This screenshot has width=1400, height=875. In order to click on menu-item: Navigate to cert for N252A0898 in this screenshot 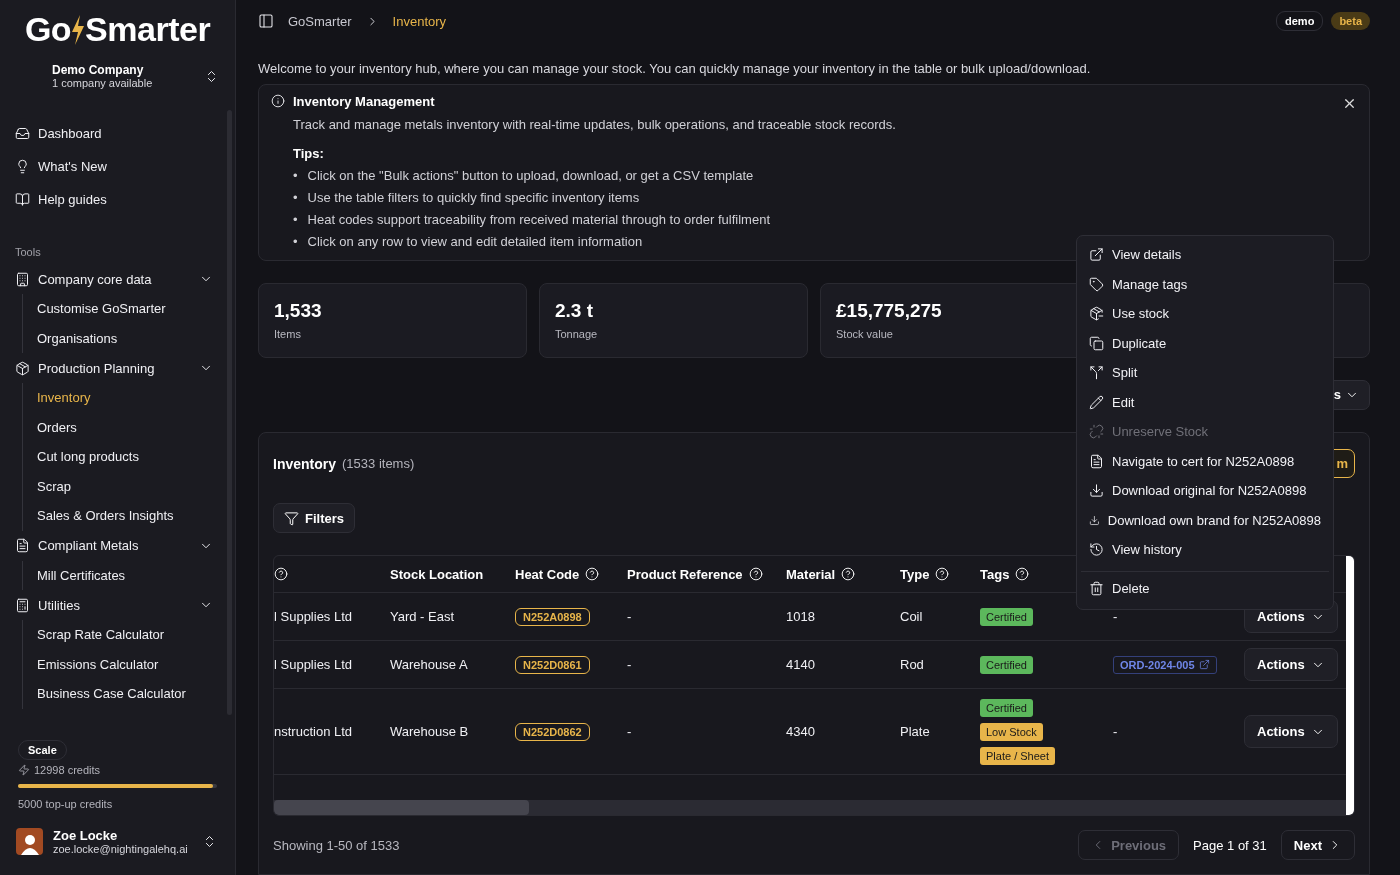, I will do `click(1205, 461)`.